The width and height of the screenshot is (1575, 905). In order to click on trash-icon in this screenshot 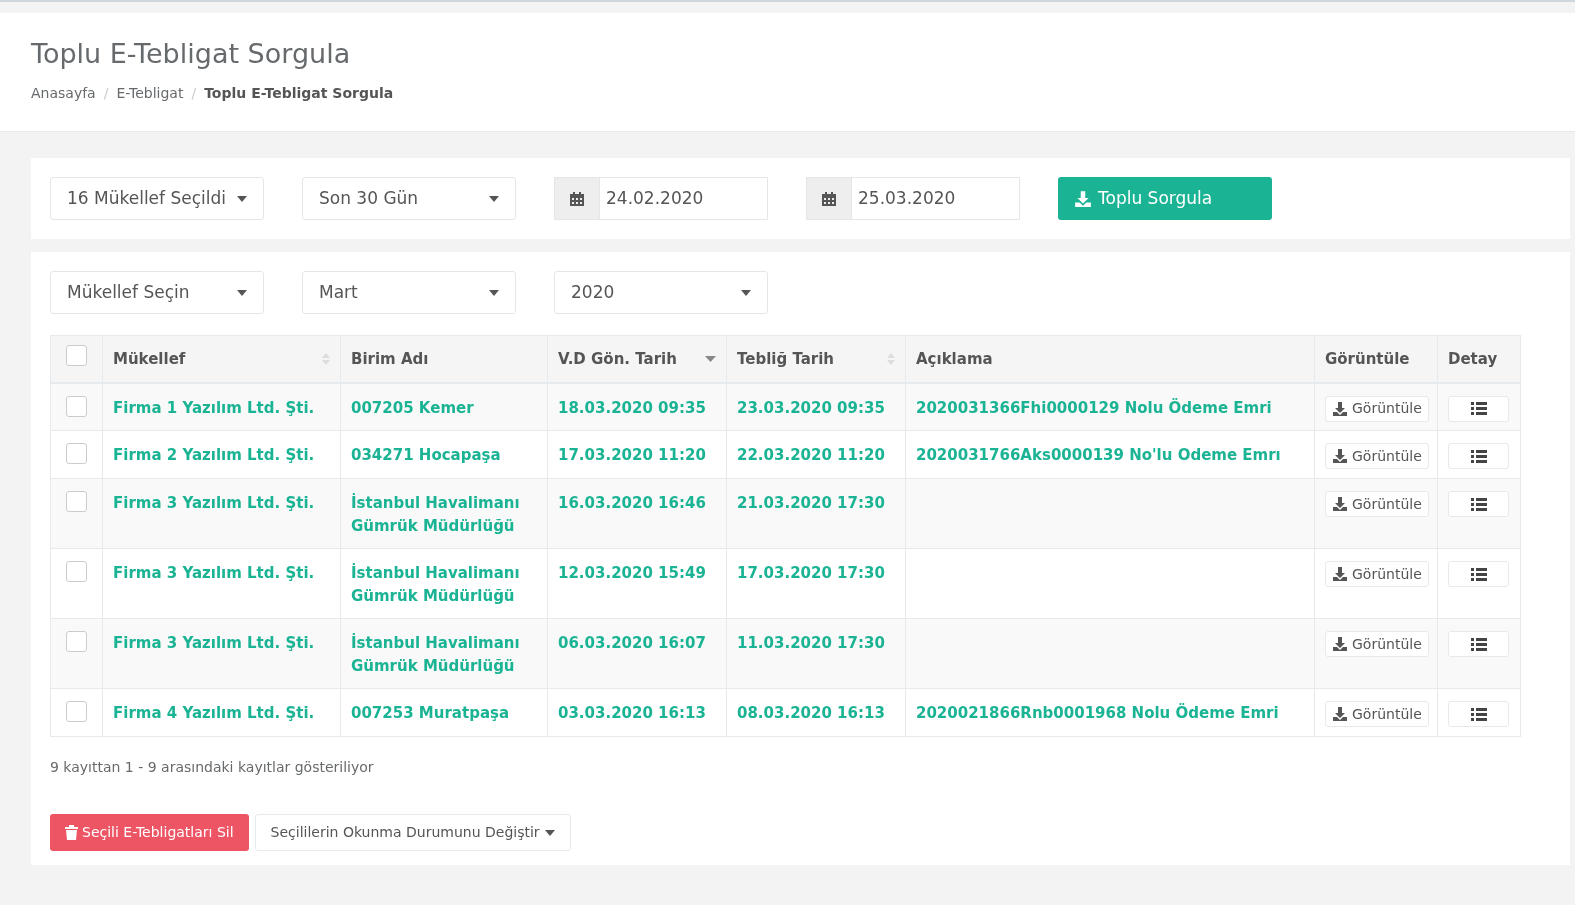, I will do `click(71, 832)`.